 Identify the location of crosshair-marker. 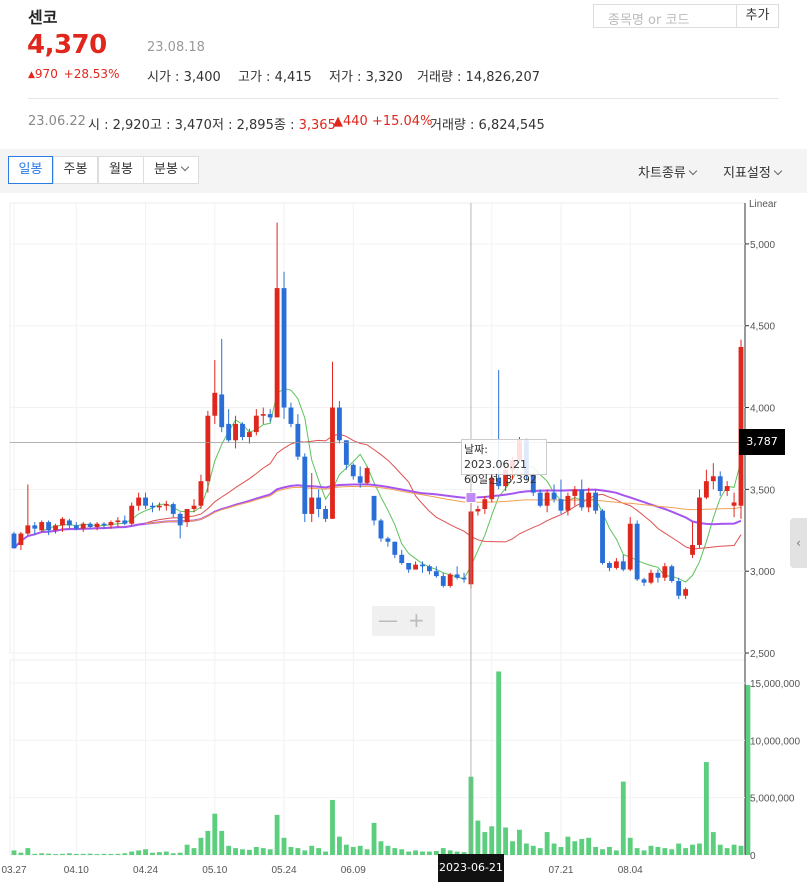
(471, 498).